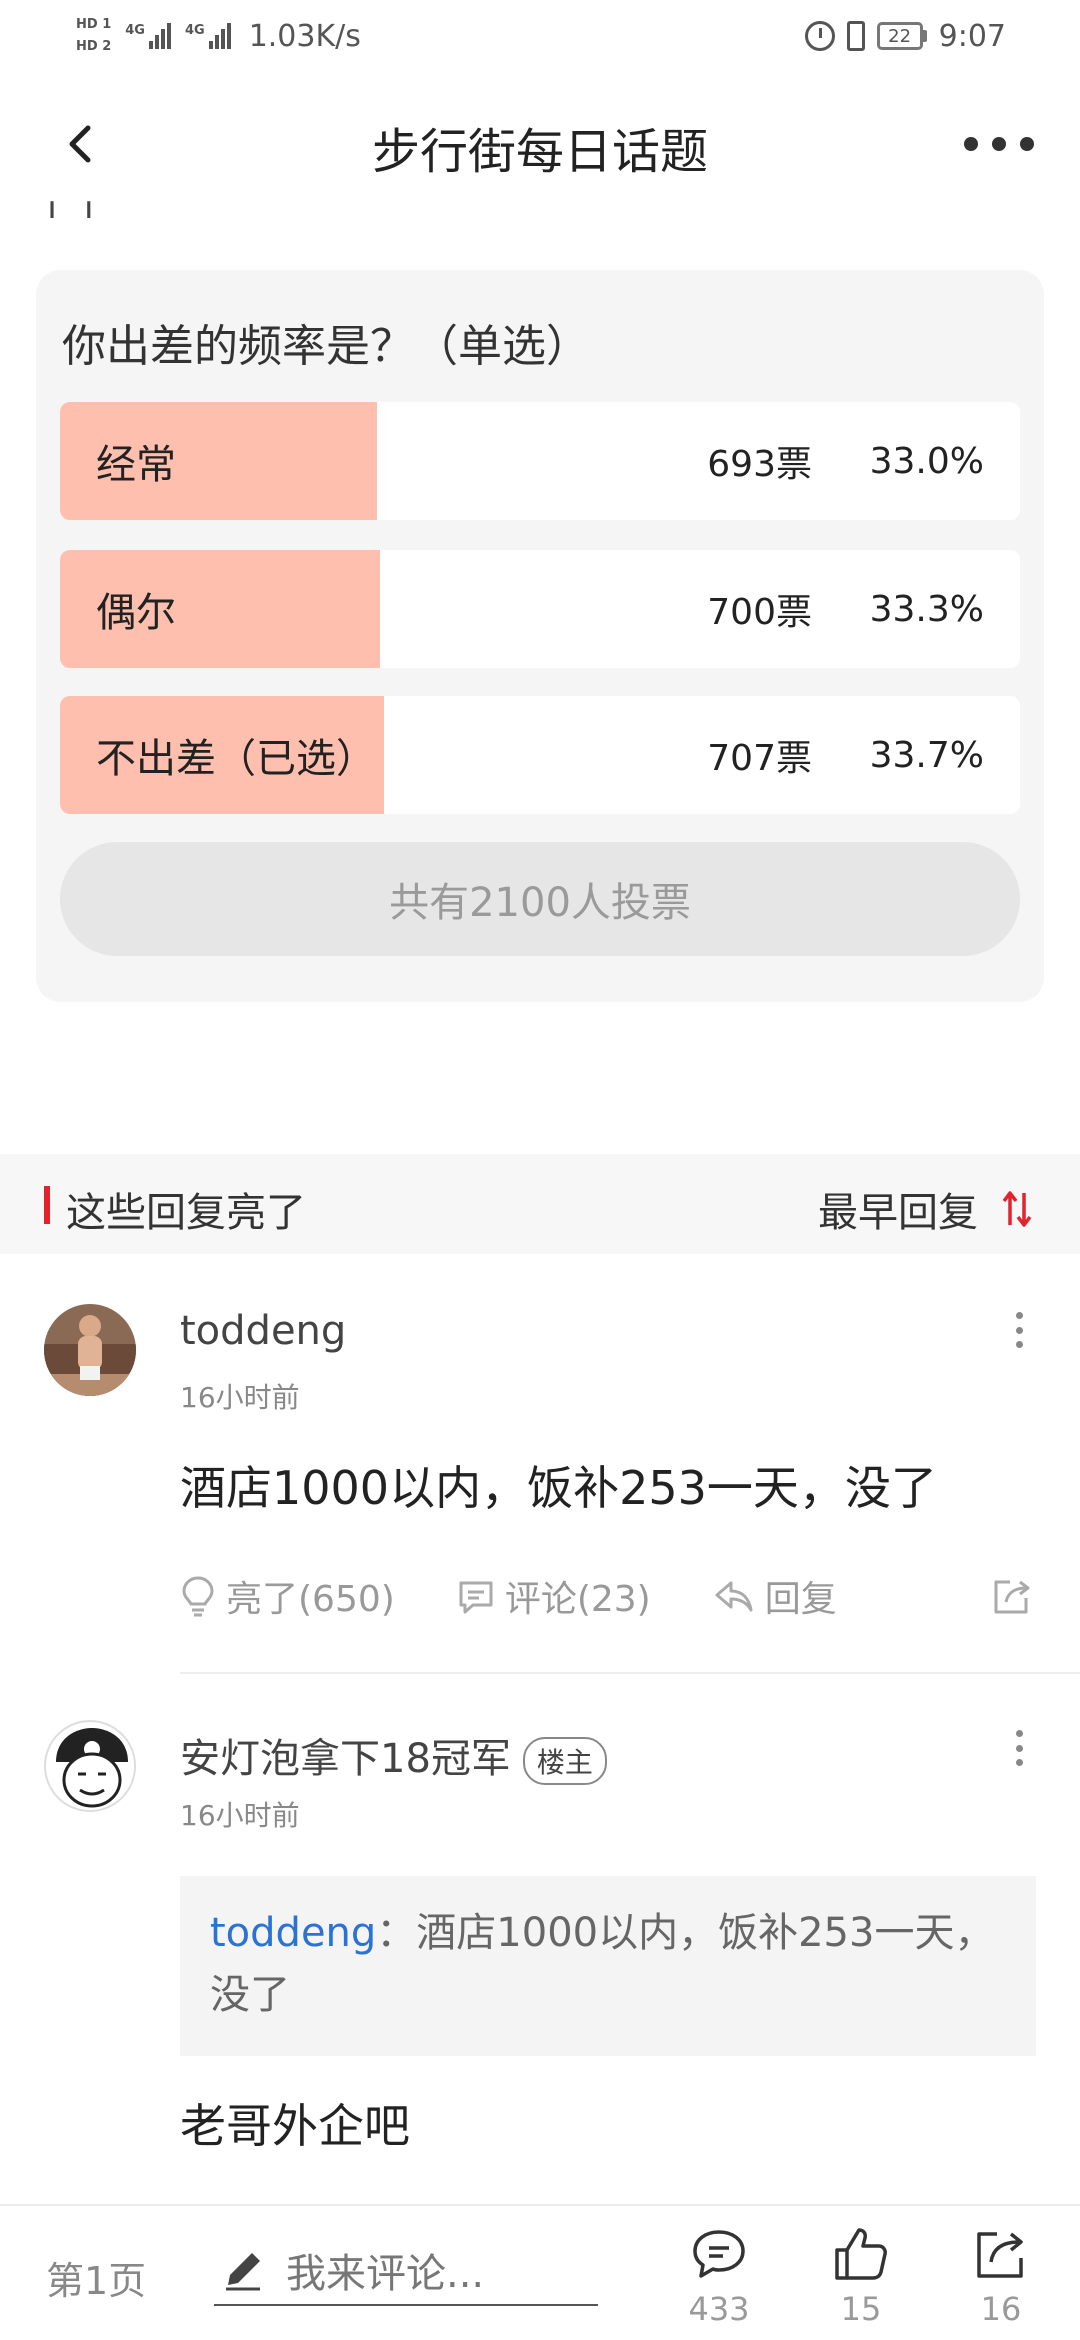 The width and height of the screenshot is (1080, 2340). What do you see at coordinates (293, 1933) in the screenshot?
I see `quoted-username: toddeng` at bounding box center [293, 1933].